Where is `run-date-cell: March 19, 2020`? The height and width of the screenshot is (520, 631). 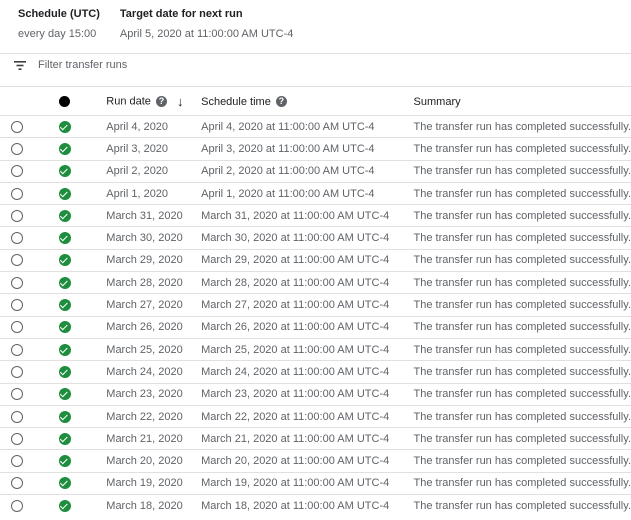 run-date-cell: March 19, 2020 is located at coordinates (154, 483).